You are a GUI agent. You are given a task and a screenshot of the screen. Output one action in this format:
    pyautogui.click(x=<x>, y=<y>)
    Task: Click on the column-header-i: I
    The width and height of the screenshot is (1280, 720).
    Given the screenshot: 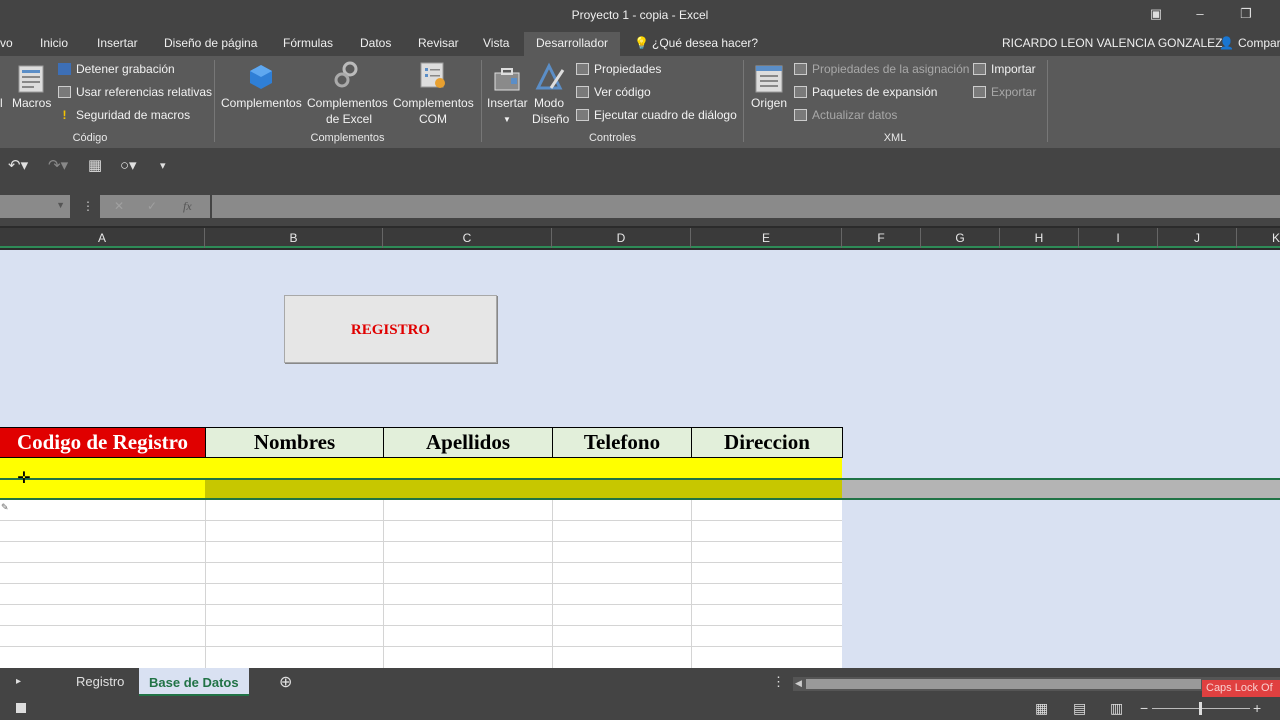 What is the action you would take?
    pyautogui.click(x=1118, y=238)
    